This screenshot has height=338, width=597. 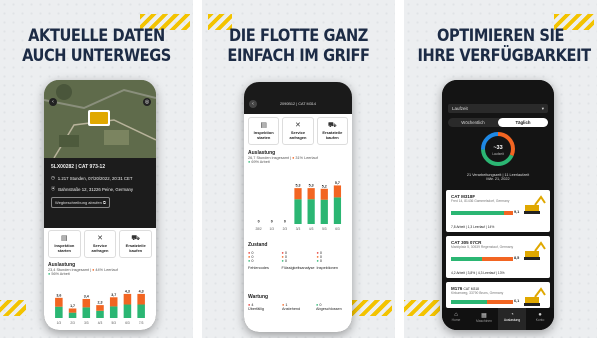 I want to click on maint-done: ● 0 Abgeschlossen, so click(x=332, y=307).